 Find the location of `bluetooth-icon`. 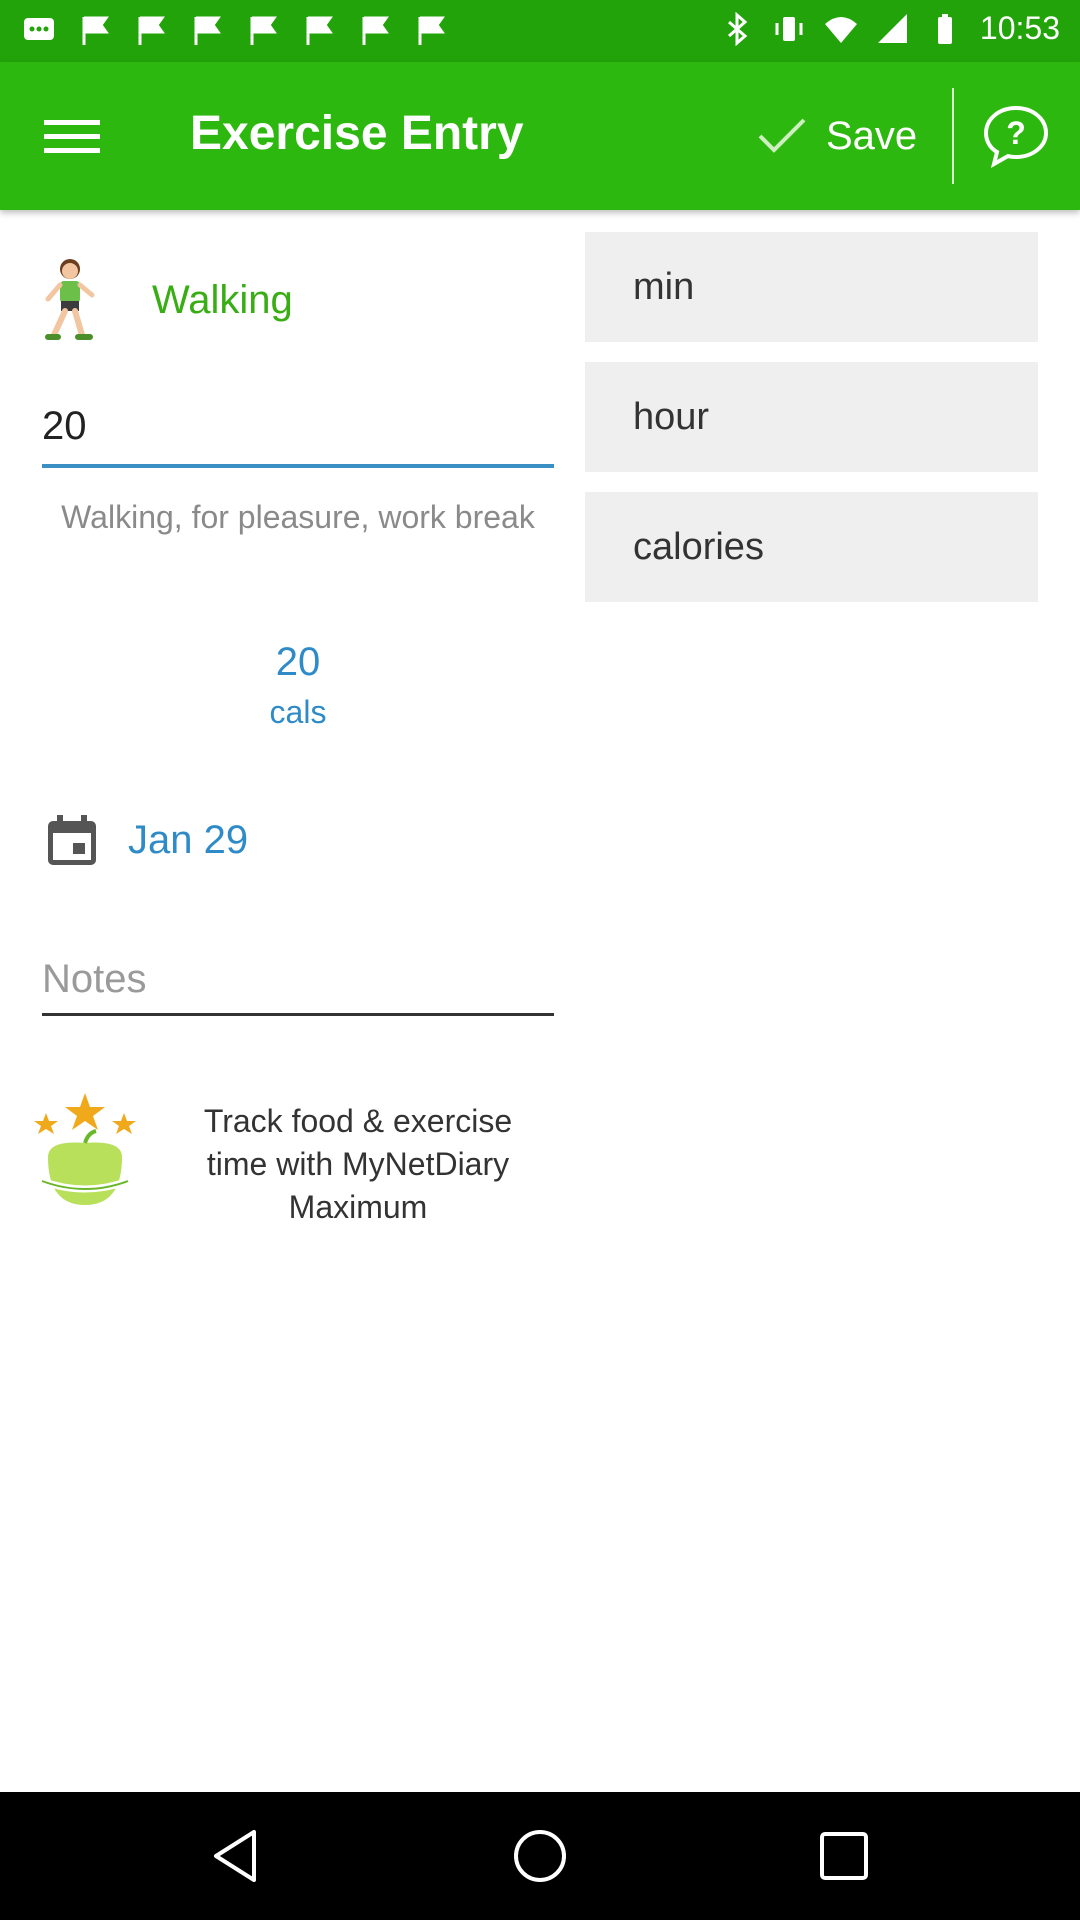

bluetooth-icon is located at coordinates (737, 28).